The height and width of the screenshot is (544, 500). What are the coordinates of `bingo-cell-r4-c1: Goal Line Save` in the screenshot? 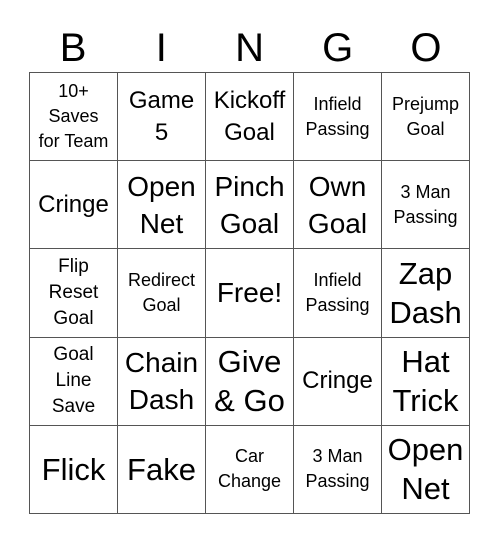 It's located at (74, 381).